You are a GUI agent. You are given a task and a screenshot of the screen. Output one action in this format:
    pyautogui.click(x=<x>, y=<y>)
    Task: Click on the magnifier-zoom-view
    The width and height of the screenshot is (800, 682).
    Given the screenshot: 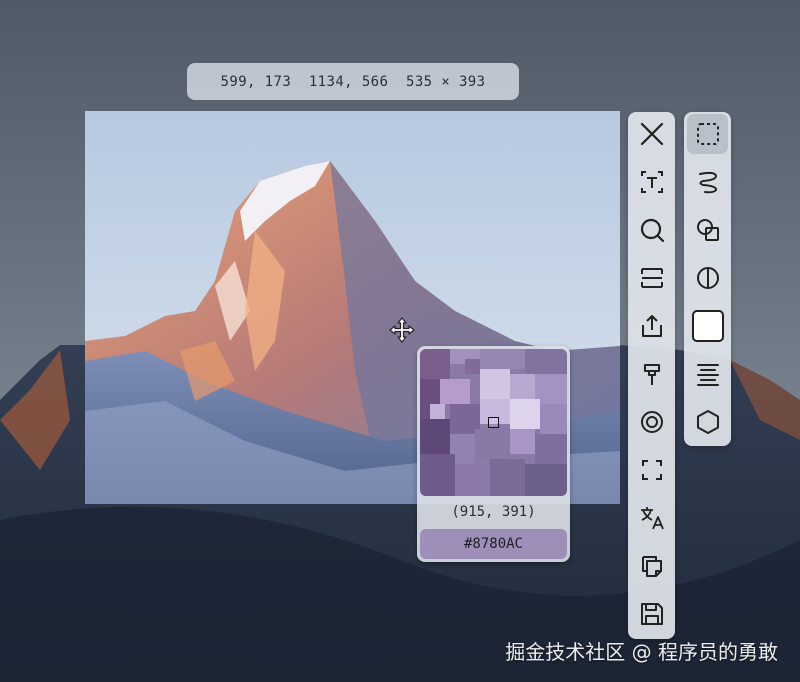 What is the action you would take?
    pyautogui.click(x=493, y=422)
    